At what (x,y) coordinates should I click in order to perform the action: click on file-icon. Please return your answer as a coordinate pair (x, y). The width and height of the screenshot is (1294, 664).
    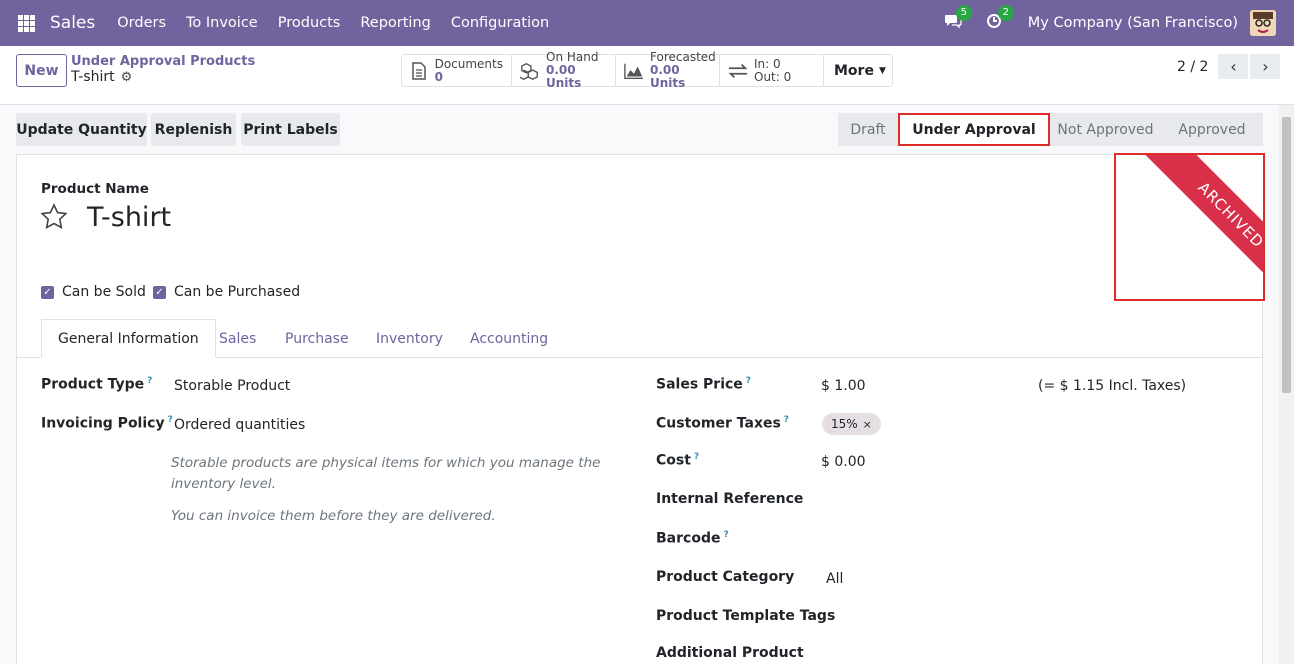
    Looking at the image, I should click on (419, 70).